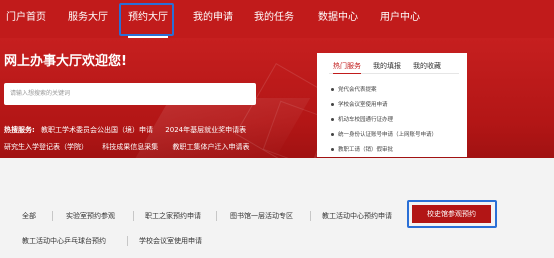 The height and width of the screenshot is (258, 554). I want to click on nav-item-service-hall: 服务大厅, so click(88, 19).